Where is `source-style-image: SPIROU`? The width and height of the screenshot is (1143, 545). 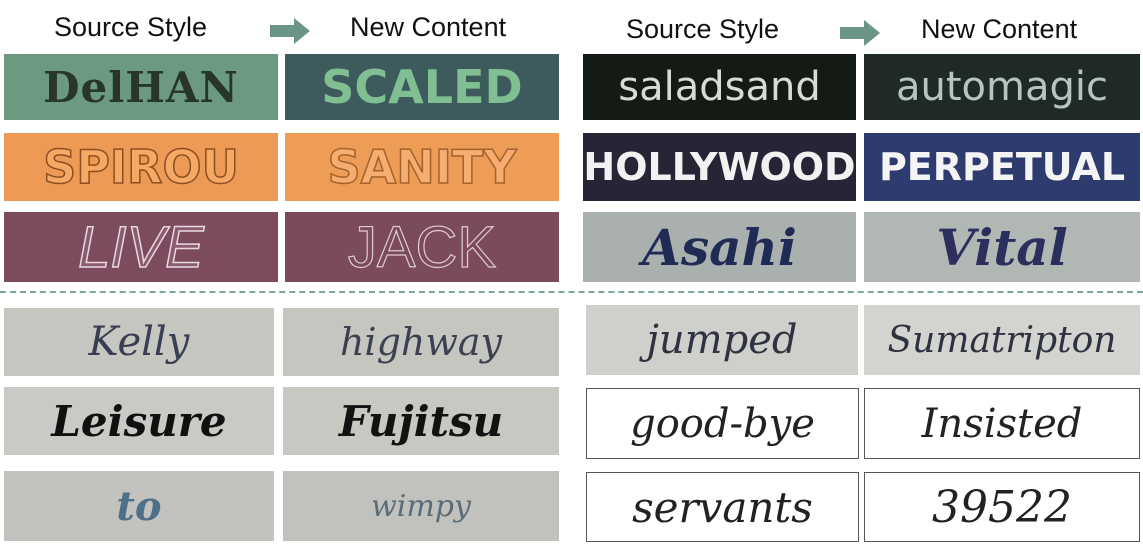 source-style-image: SPIROU is located at coordinates (141, 167).